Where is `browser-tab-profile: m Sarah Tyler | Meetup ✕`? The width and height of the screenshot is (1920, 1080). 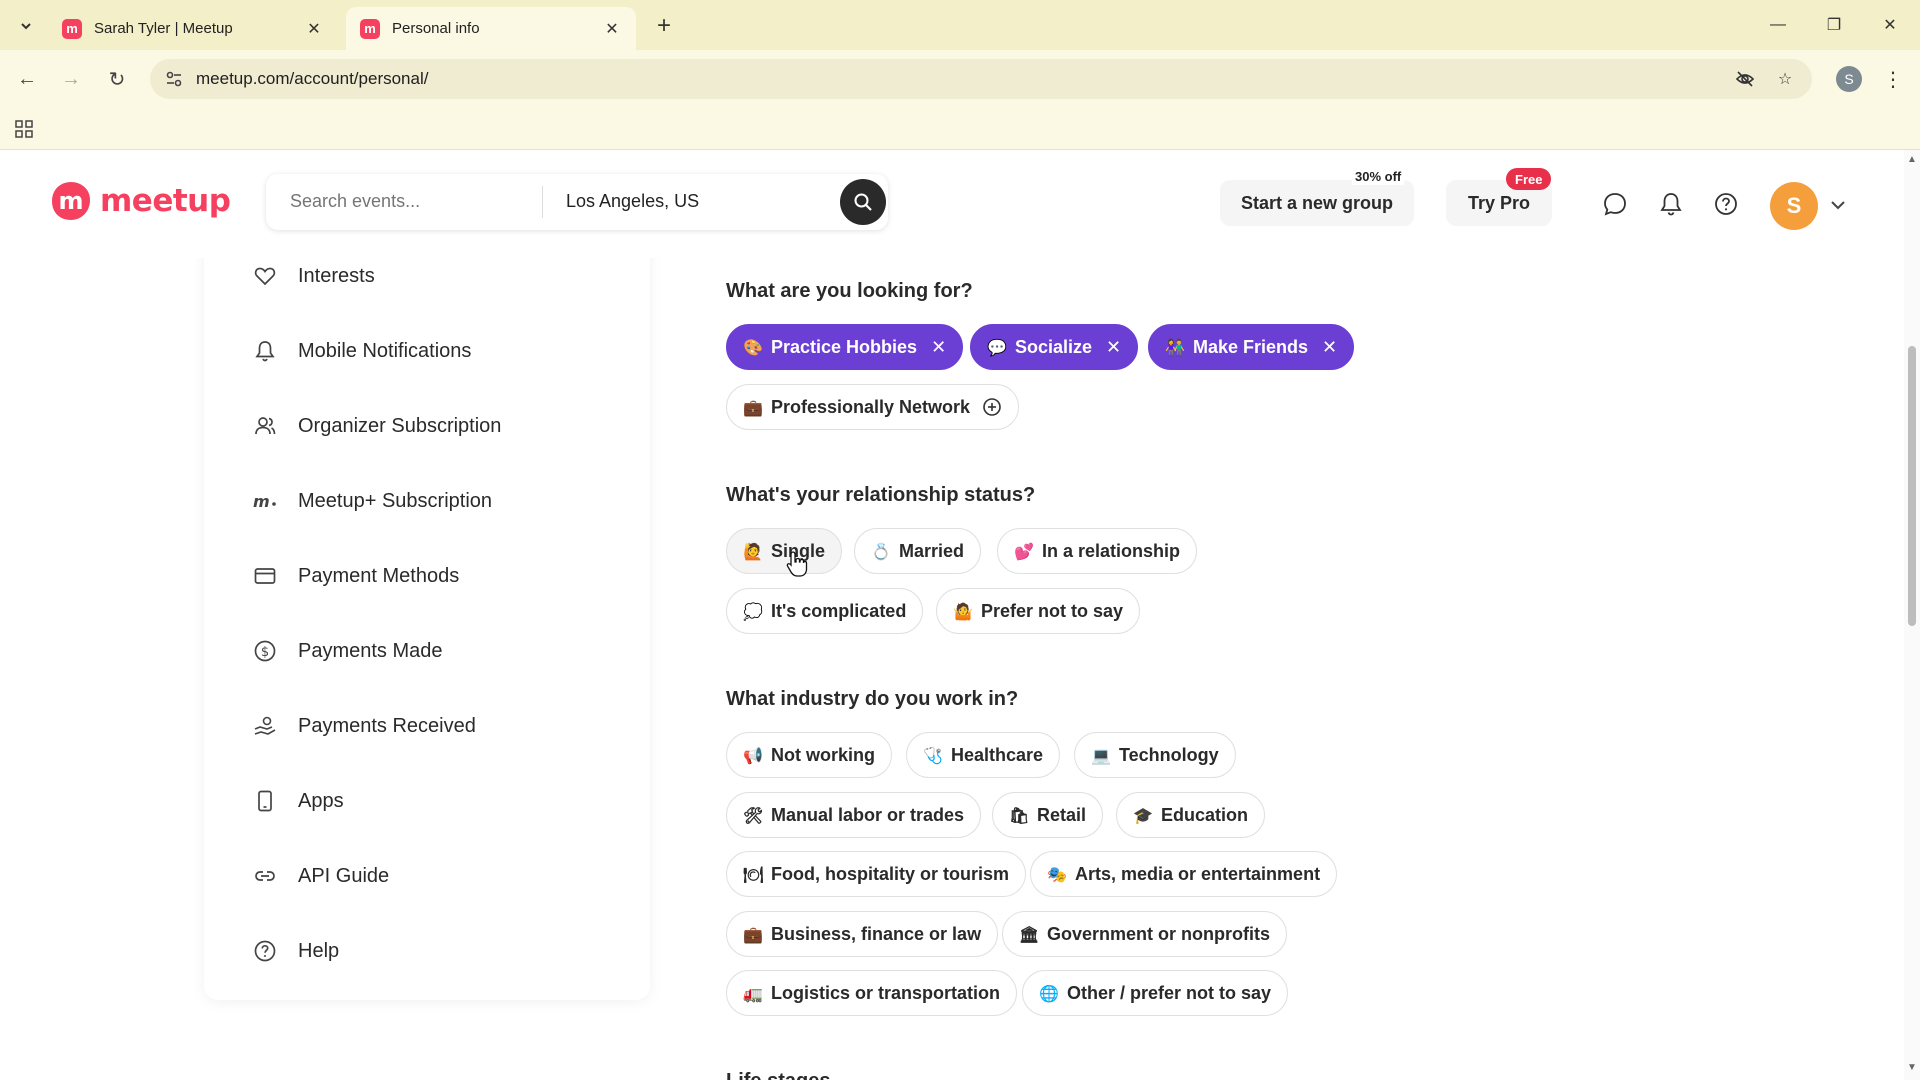 browser-tab-profile: m Sarah Tyler | Meetup ✕ is located at coordinates (193, 28).